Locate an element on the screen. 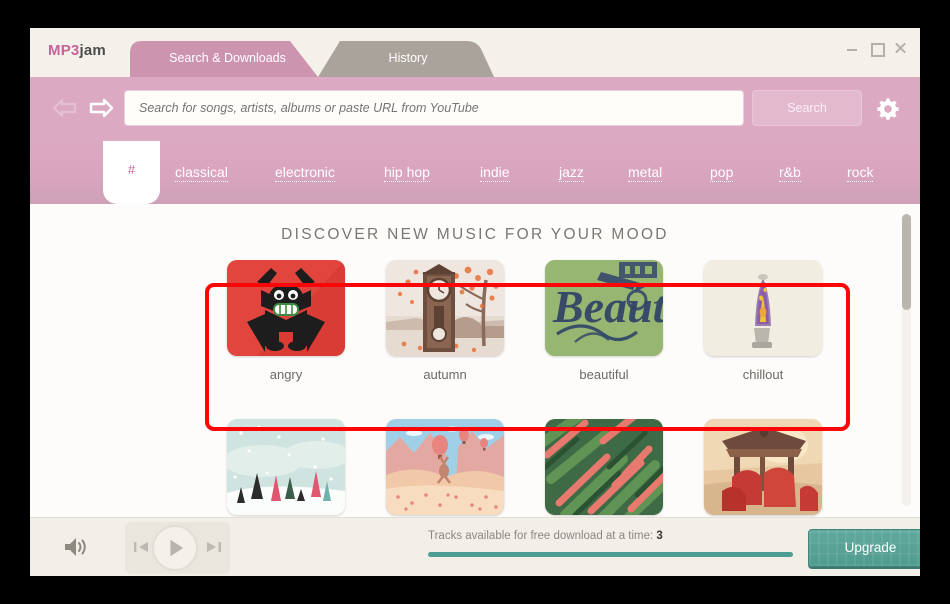 The image size is (950, 604). genre-tab-rnb: r&b is located at coordinates (790, 172).